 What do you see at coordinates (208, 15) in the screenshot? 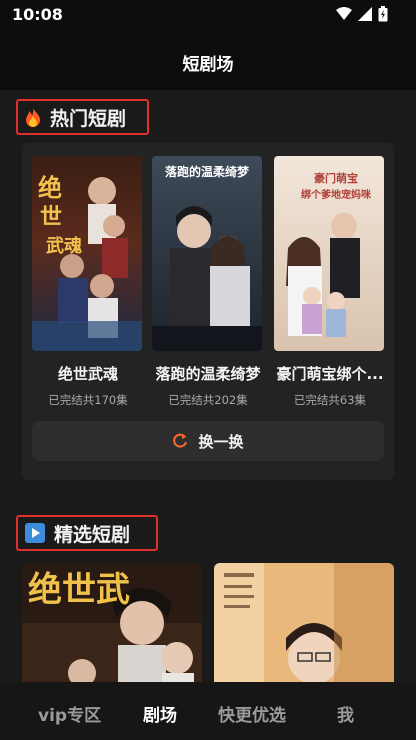
I see `status-bar: 10:08` at bounding box center [208, 15].